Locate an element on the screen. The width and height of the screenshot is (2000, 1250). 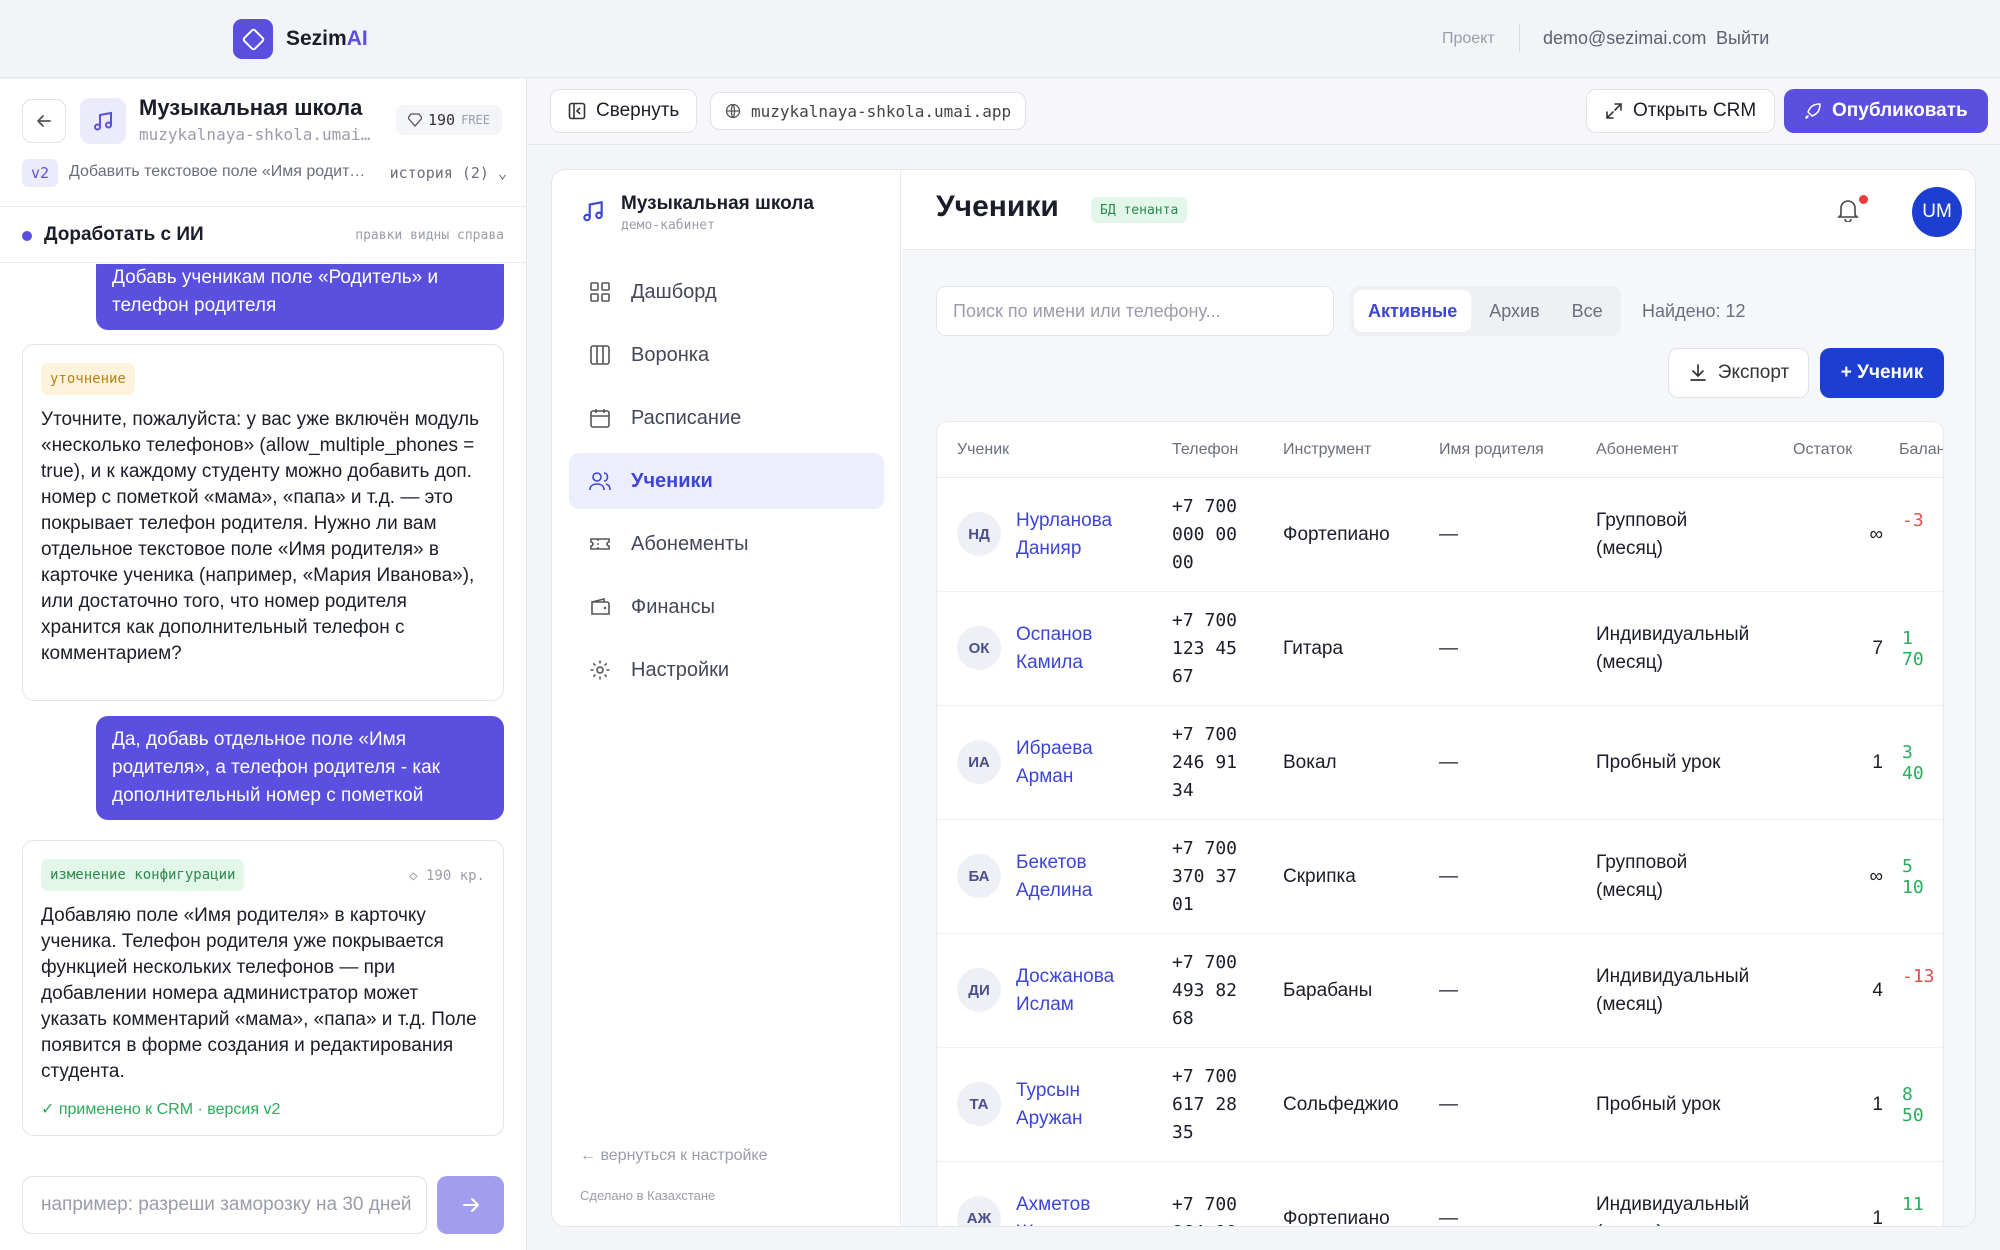
back-to-setup-link: ← вернуться к настройке is located at coordinates (674, 1156).